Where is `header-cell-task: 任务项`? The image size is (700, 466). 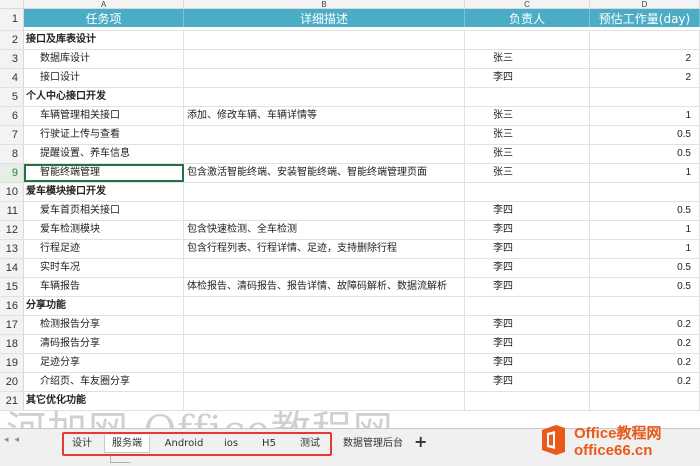 header-cell-task: 任务项 is located at coordinates (104, 18).